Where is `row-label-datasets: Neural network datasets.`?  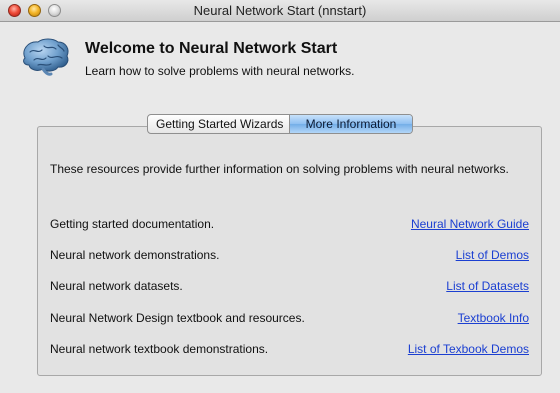
row-label-datasets: Neural network datasets. is located at coordinates (116, 286).